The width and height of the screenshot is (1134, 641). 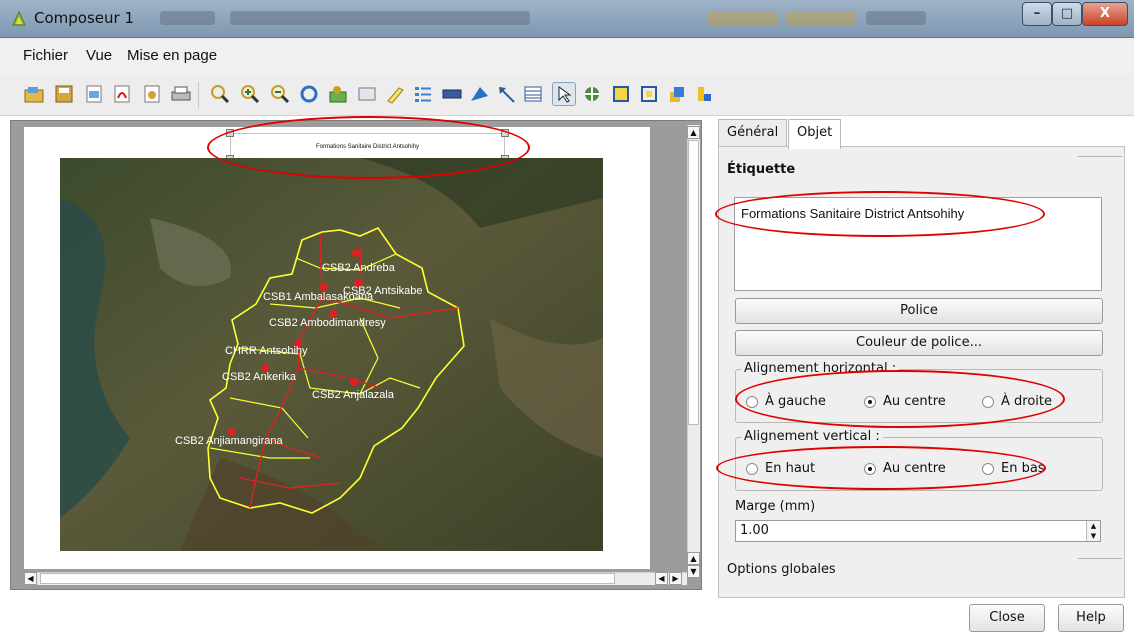 What do you see at coordinates (479, 94) in the screenshot?
I see `add-shape-icon` at bounding box center [479, 94].